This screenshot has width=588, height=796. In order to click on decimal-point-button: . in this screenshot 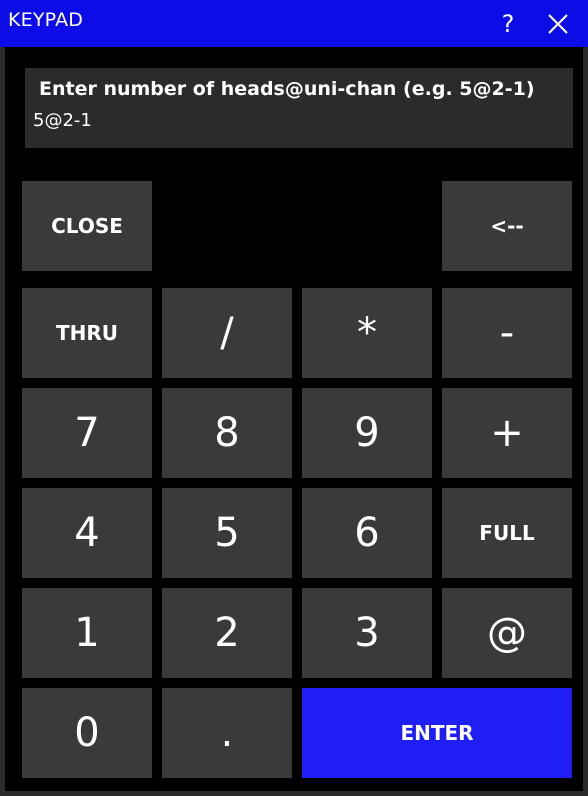, I will do `click(227, 733)`.